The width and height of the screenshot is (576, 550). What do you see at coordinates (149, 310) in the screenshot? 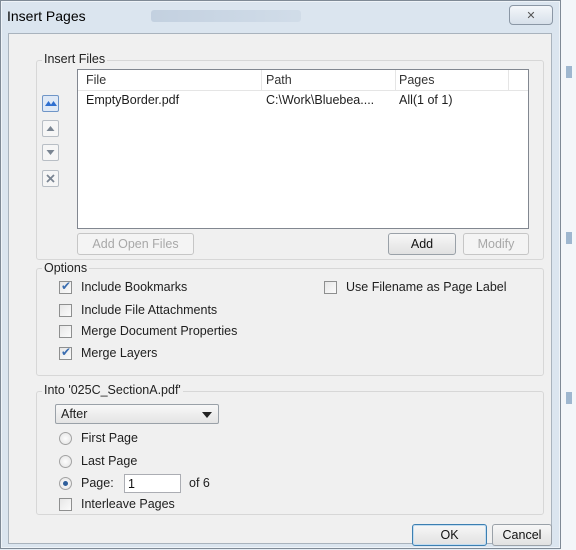
I see `include-attachments-label: Include File Attachments` at bounding box center [149, 310].